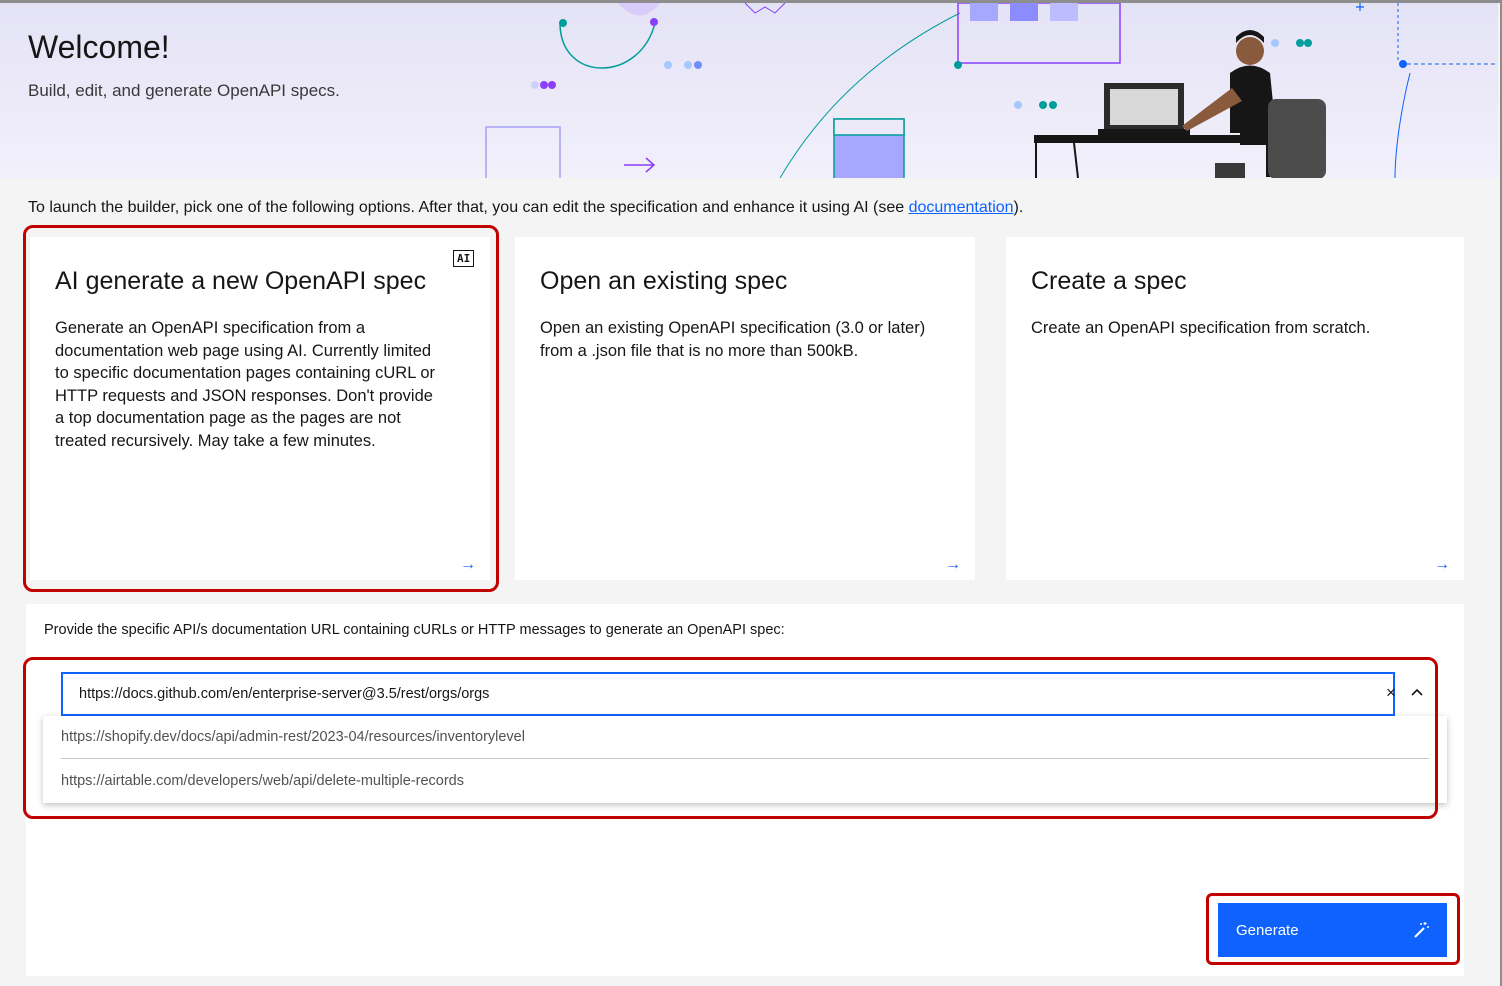 The image size is (1502, 986). I want to click on ai-badge: AI, so click(464, 258).